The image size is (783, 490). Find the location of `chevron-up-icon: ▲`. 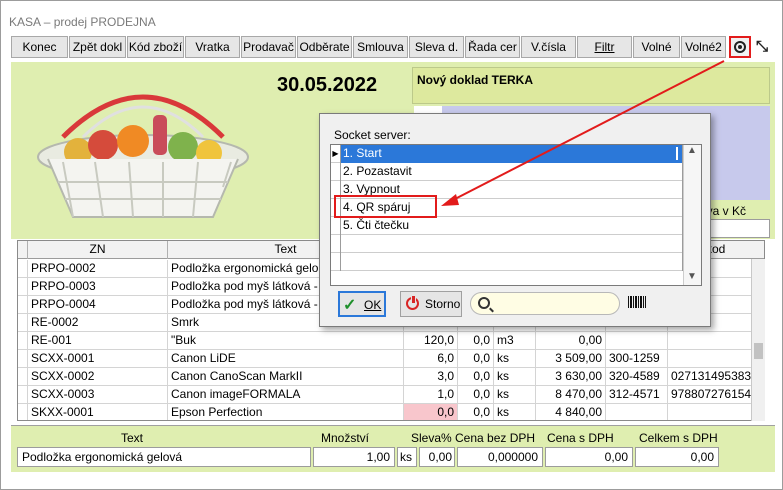

chevron-up-icon: ▲ is located at coordinates (692, 150).